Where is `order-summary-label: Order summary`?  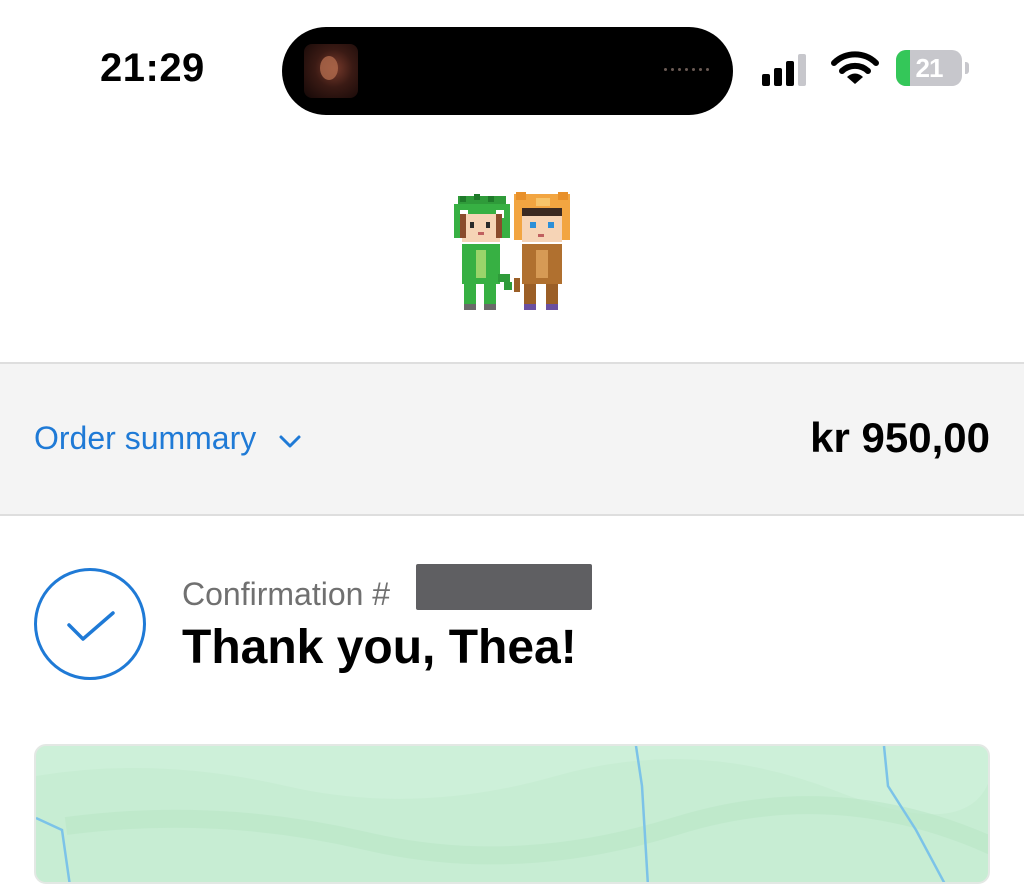 order-summary-label: Order summary is located at coordinates (145, 438).